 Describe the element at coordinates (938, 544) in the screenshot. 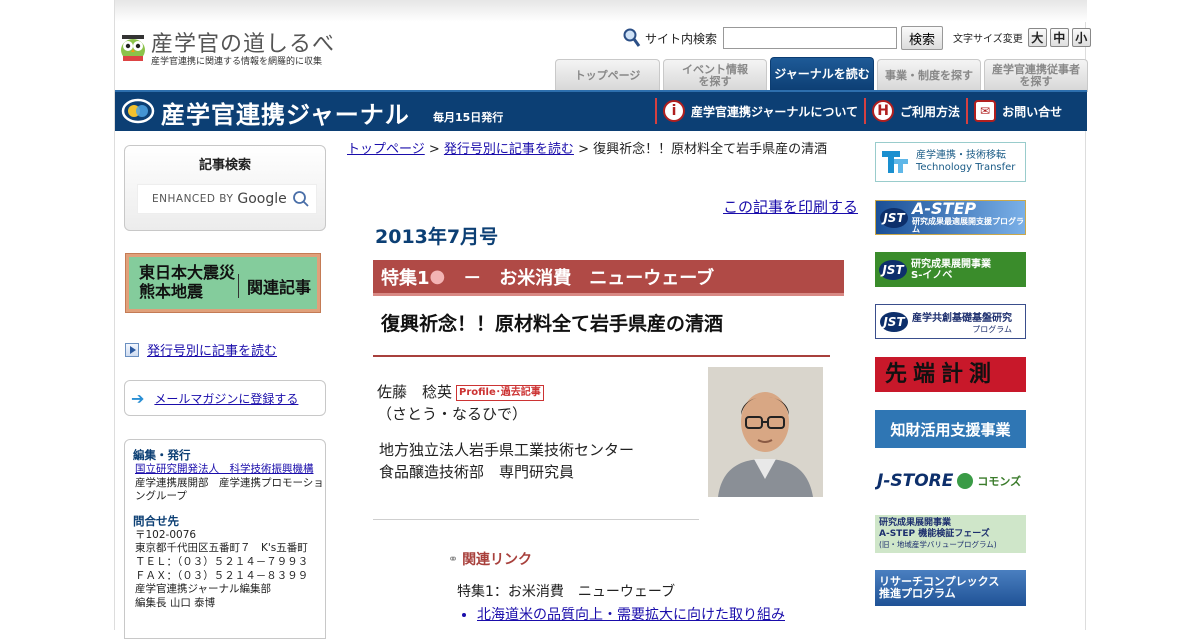

I see `banner-verification-sub: (旧・地域産学バリュープログラム)` at that location.